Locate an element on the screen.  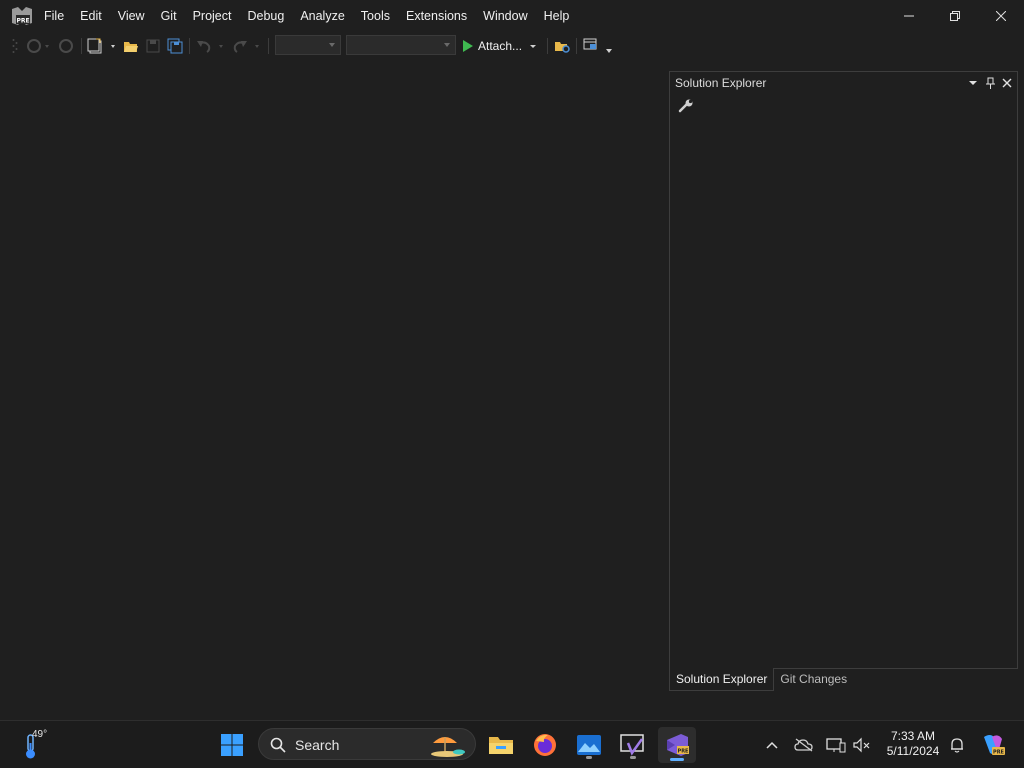
new-project-button is located at coordinates (103, 46).